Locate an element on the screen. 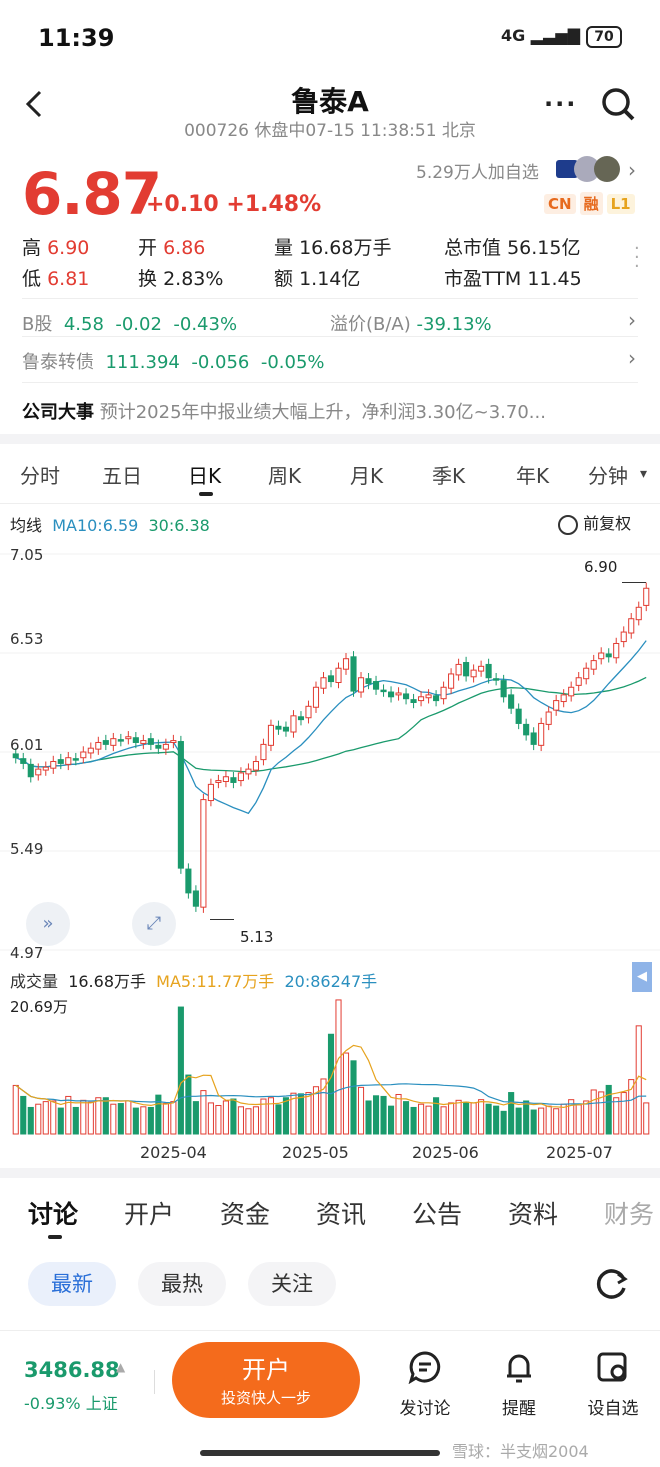  status-bar: 11:39 4G ▂▃▅▇ 70 is located at coordinates (330, 36).